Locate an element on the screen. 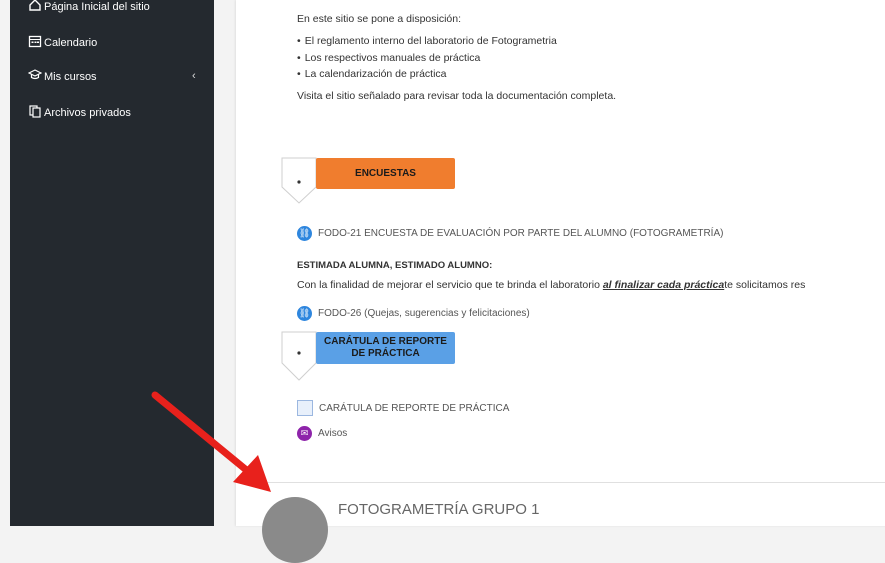 The image size is (885, 563). section-banner-caratula: CARÁTULA DE REPORTE DE PRÁCTICA is located at coordinates (385, 348).